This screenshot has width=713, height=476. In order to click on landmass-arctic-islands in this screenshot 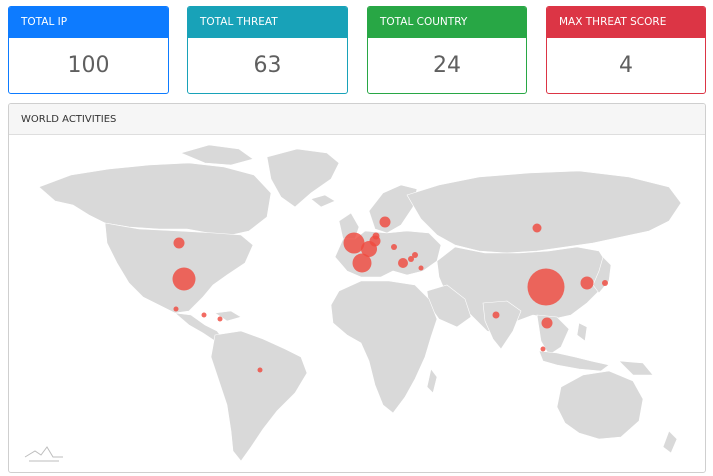, I will do `click(217, 155)`.